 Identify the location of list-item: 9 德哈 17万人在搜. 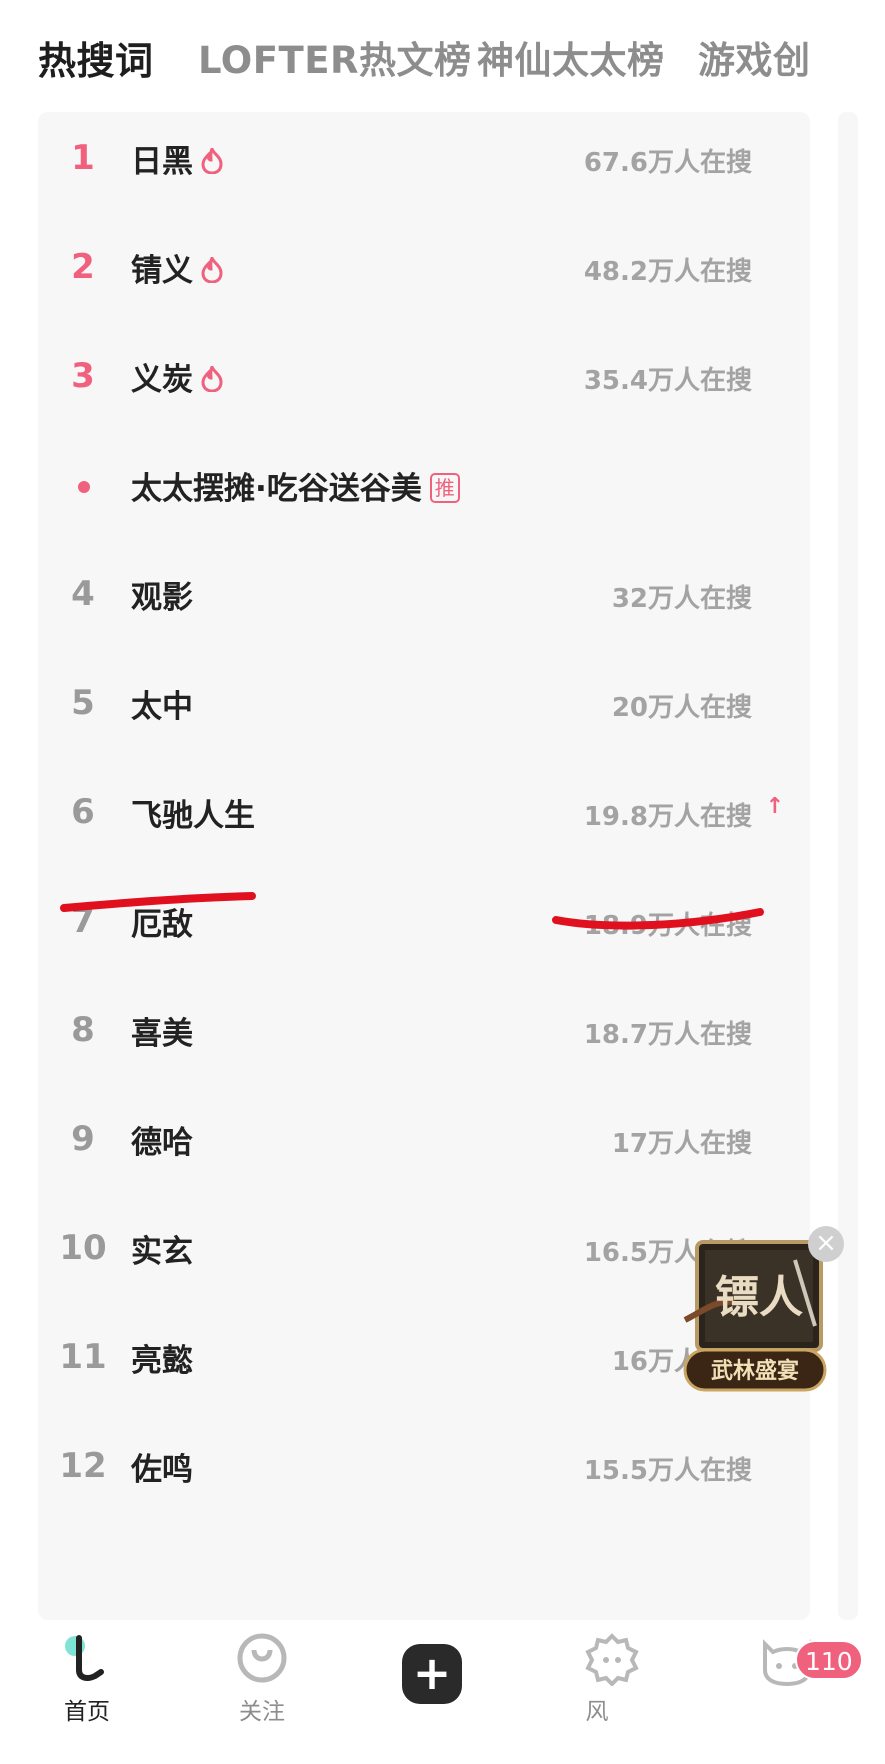
(424, 1154).